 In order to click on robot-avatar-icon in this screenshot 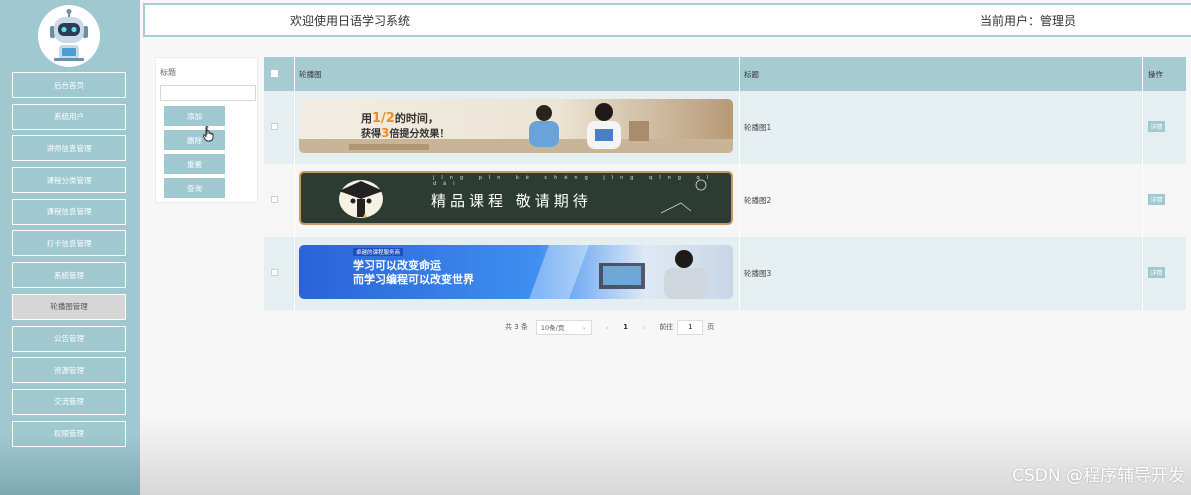, I will do `click(69, 35)`.